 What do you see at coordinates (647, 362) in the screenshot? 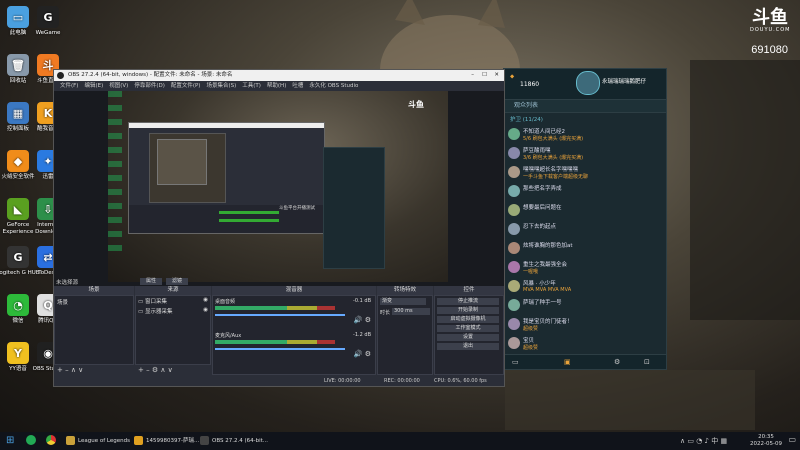
I see `lock-icon: ⊡` at bounding box center [647, 362].